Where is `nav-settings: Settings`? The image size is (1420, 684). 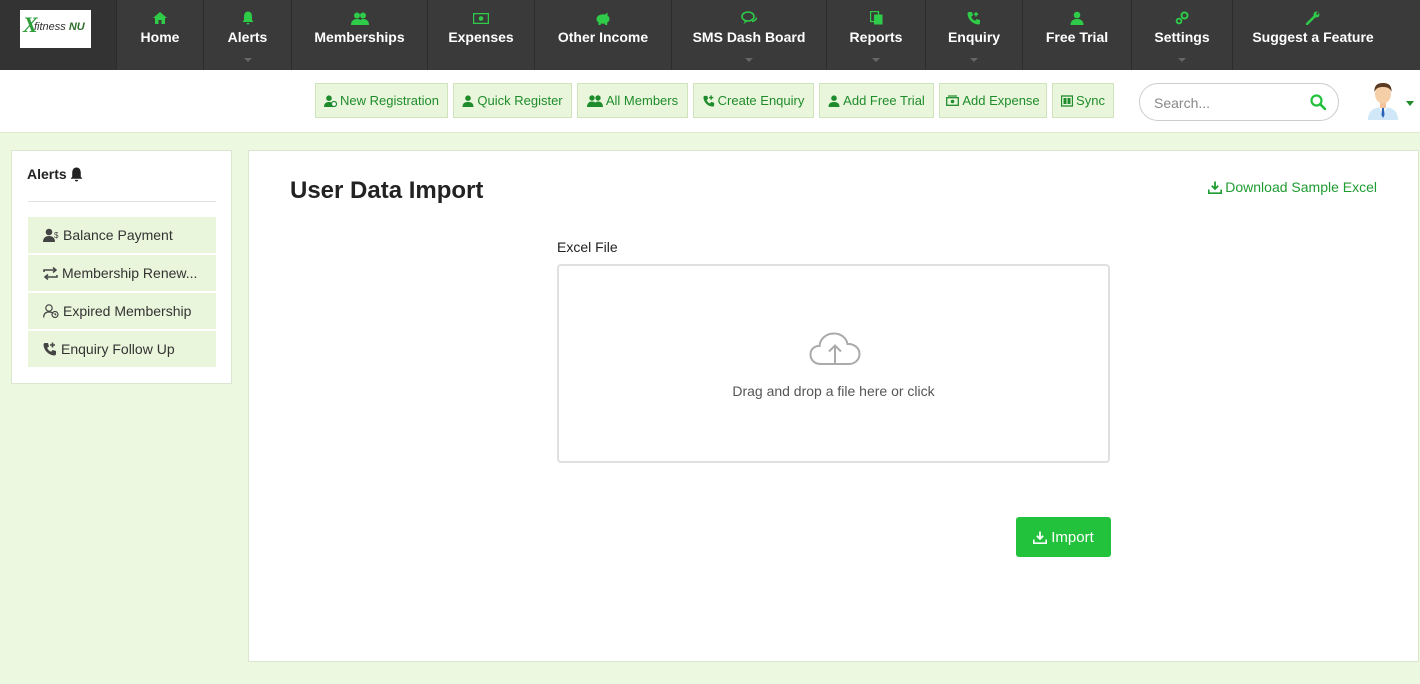
nav-settings: Settings is located at coordinates (1181, 35).